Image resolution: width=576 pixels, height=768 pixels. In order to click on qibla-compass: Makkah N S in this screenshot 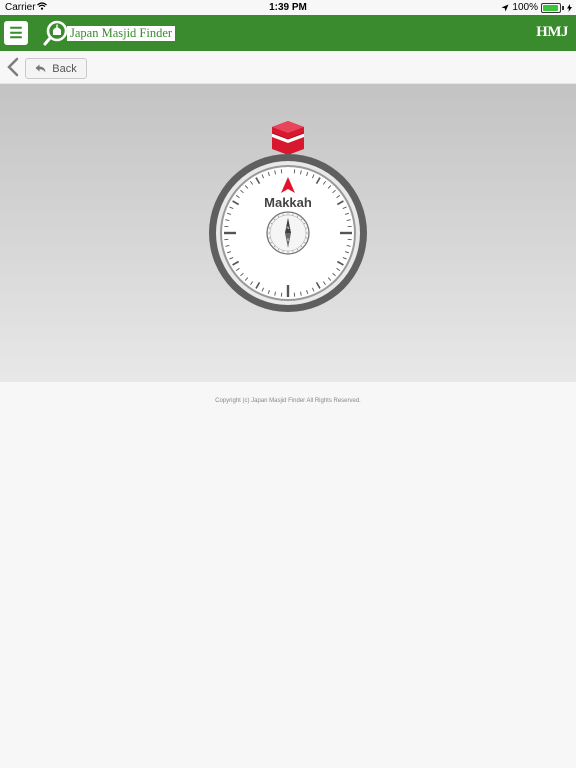, I will do `click(288, 216)`.